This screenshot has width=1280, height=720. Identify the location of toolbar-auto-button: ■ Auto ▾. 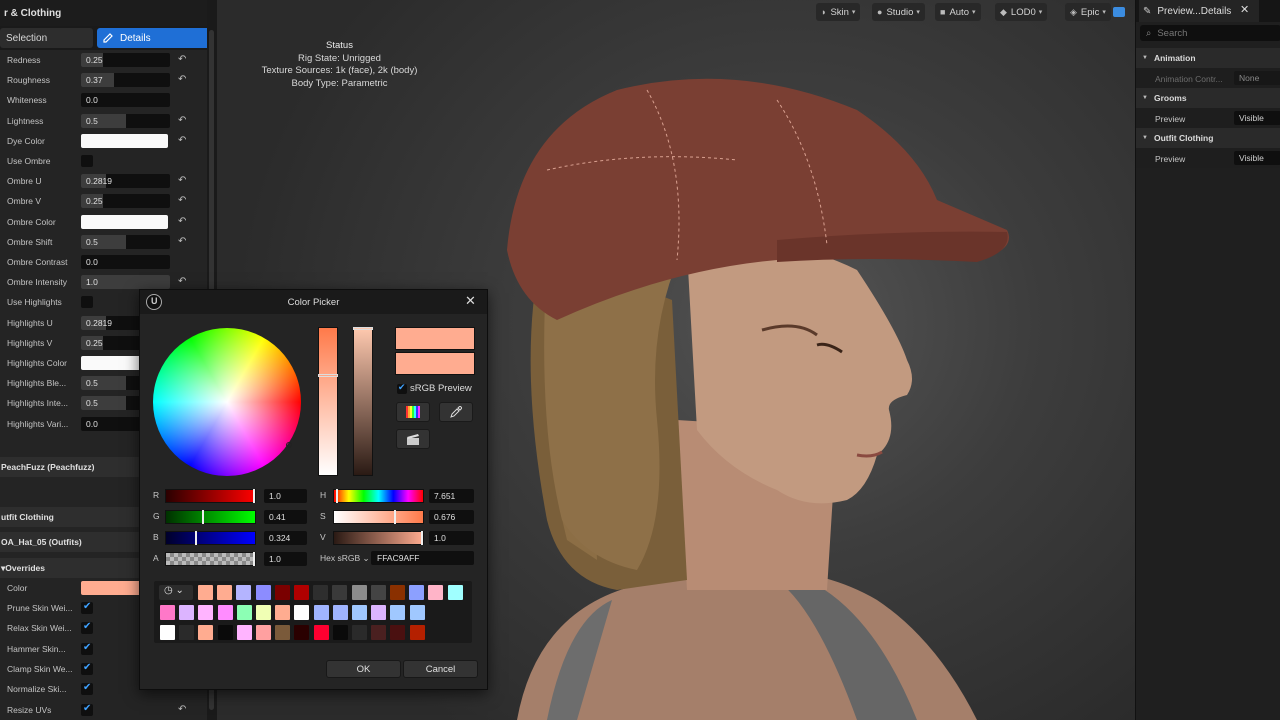
(958, 12).